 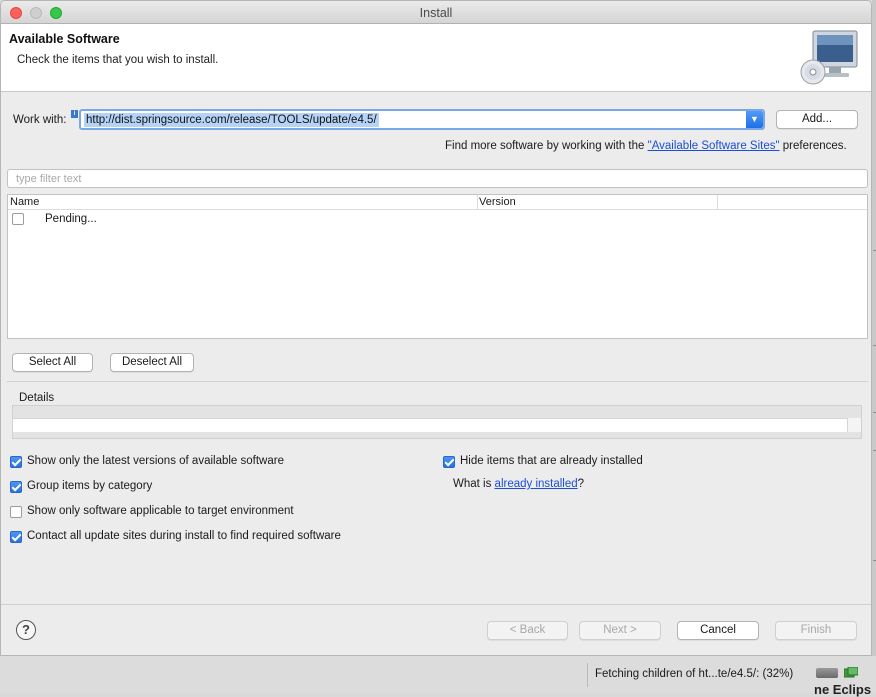 I want to click on back-button: < Back, so click(x=527, y=630).